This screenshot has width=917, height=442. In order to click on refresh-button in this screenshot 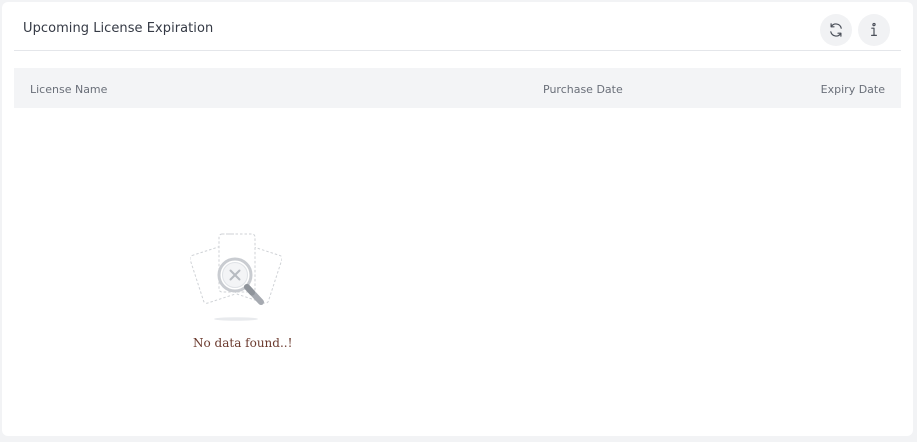, I will do `click(836, 30)`.